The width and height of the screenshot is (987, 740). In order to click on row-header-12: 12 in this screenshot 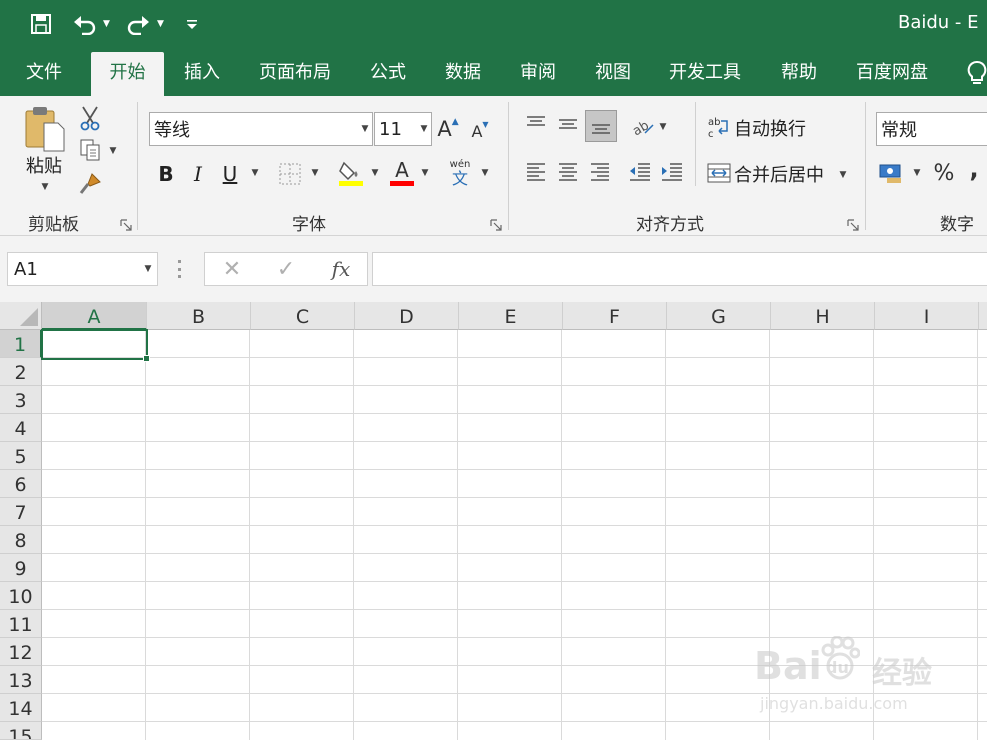, I will do `click(21, 652)`.